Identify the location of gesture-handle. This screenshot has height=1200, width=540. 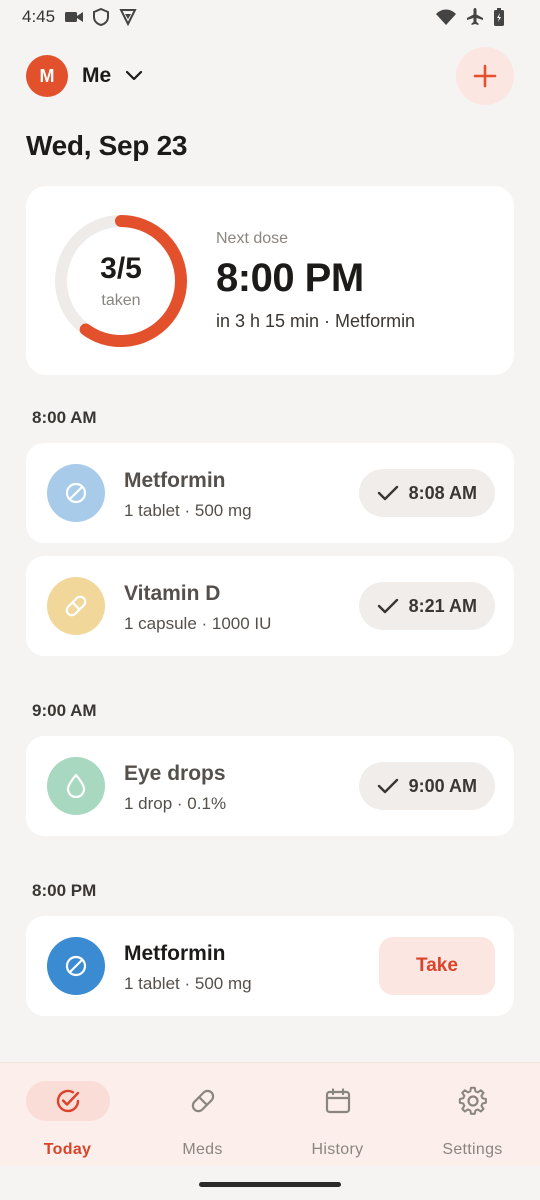
(270, 1184).